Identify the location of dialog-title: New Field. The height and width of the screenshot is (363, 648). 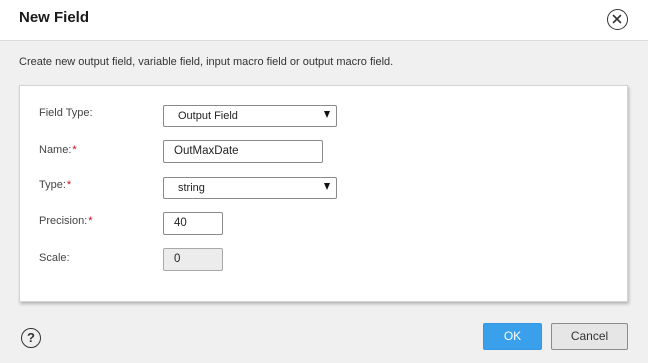
(54, 17).